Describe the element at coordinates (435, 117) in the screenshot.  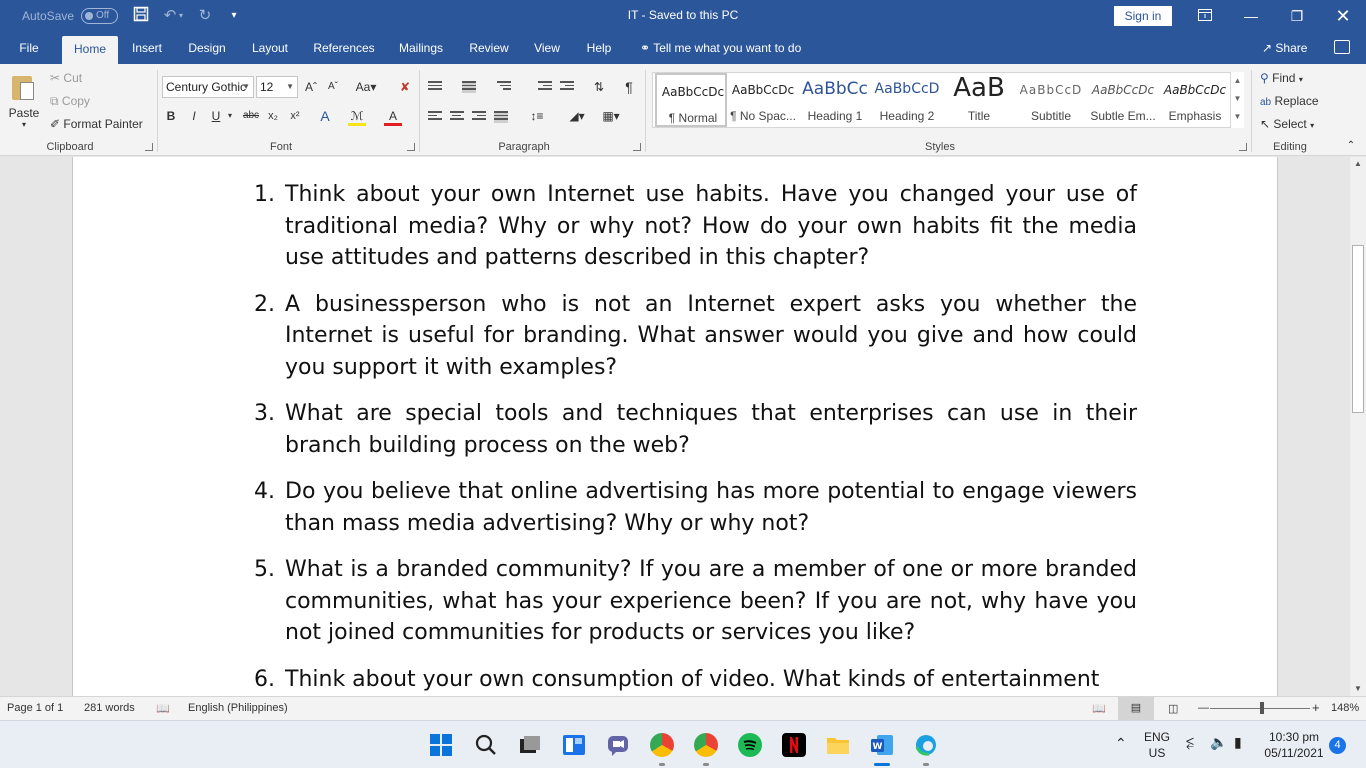
I see `align-left-icon` at that location.